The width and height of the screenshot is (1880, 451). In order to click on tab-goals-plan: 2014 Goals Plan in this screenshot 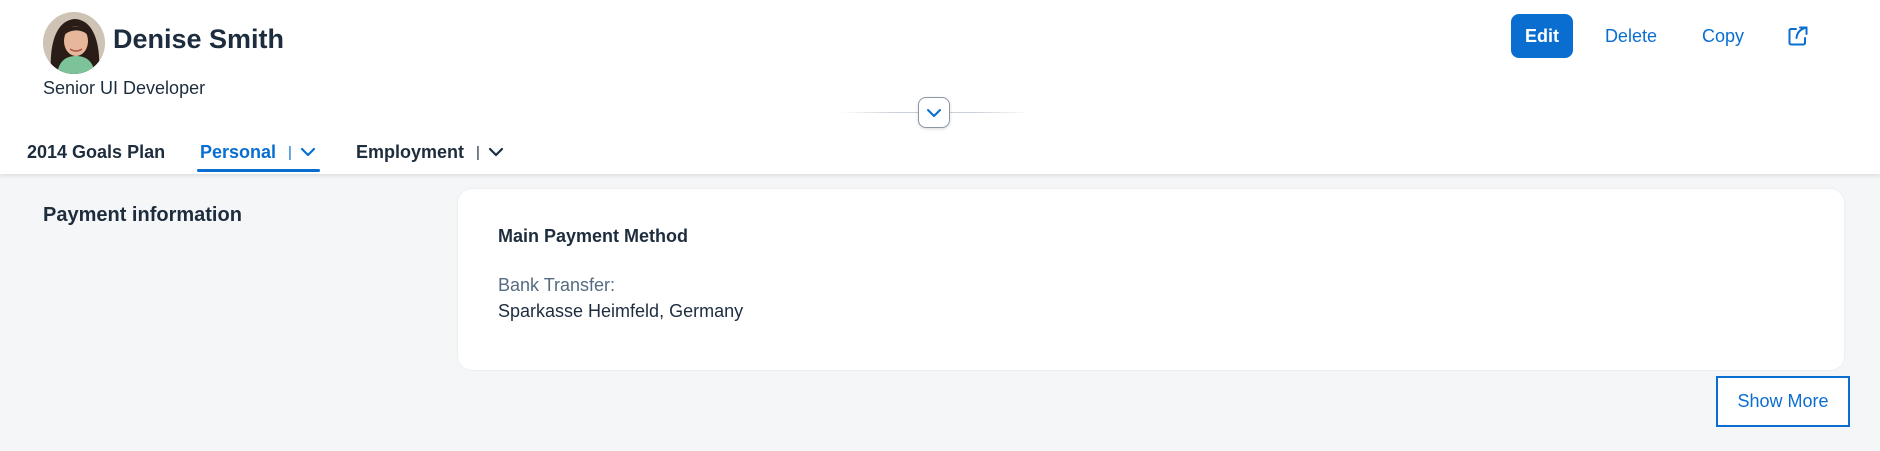, I will do `click(96, 152)`.